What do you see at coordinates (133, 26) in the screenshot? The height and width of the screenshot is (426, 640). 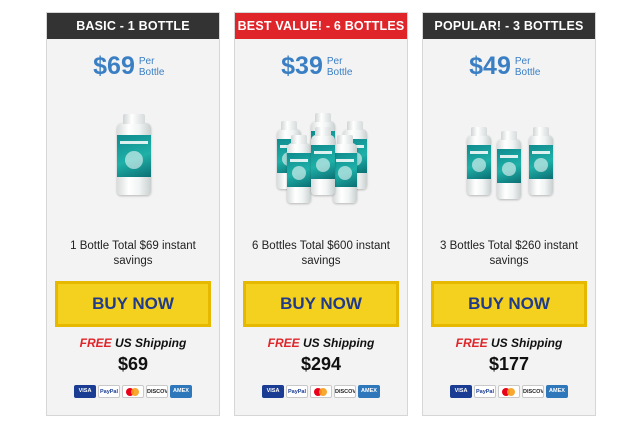 I see `card-header: BASIC - 1 BOTTLE` at bounding box center [133, 26].